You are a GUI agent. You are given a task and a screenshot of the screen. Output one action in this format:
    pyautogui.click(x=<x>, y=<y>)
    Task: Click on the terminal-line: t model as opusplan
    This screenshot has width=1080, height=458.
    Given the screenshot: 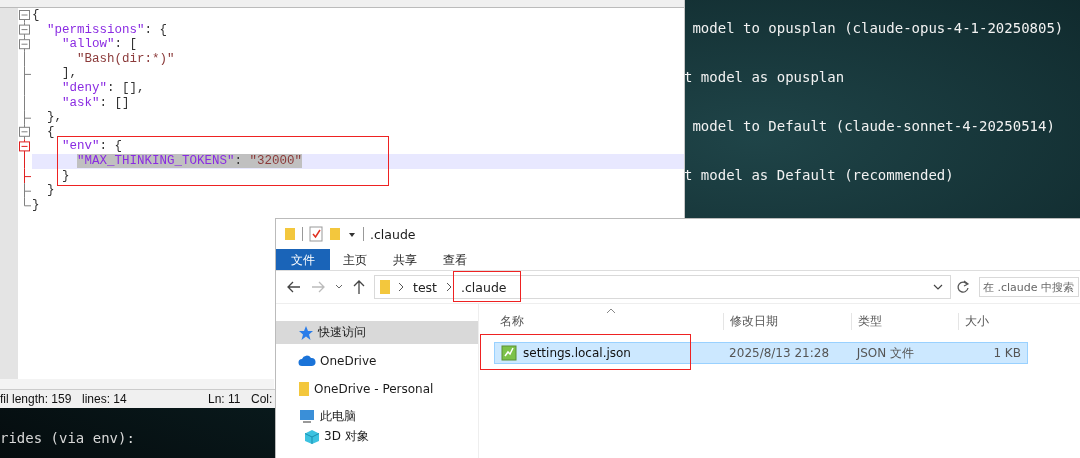 What is the action you would take?
    pyautogui.click(x=765, y=77)
    